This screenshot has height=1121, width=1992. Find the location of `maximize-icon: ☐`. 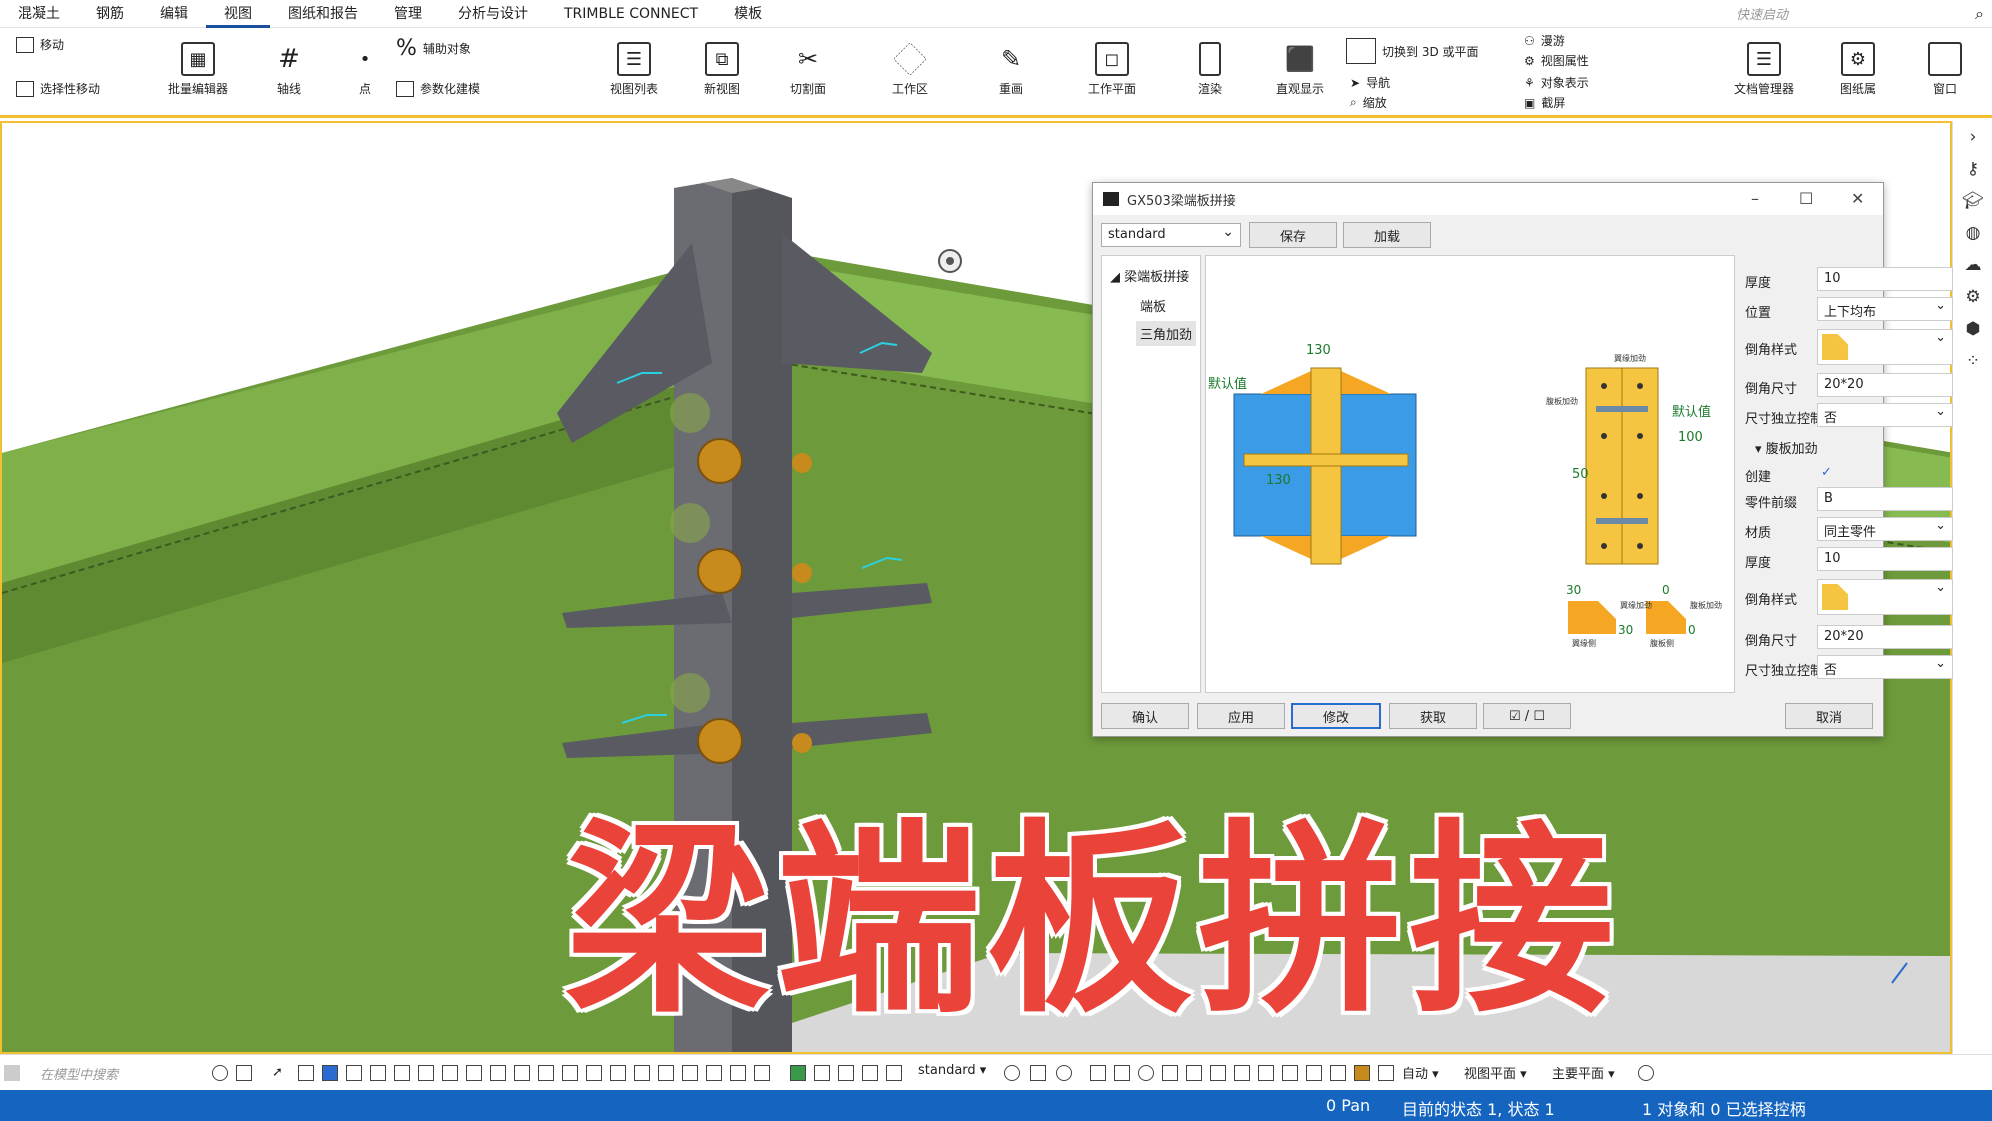

maximize-icon: ☐ is located at coordinates (1806, 198).